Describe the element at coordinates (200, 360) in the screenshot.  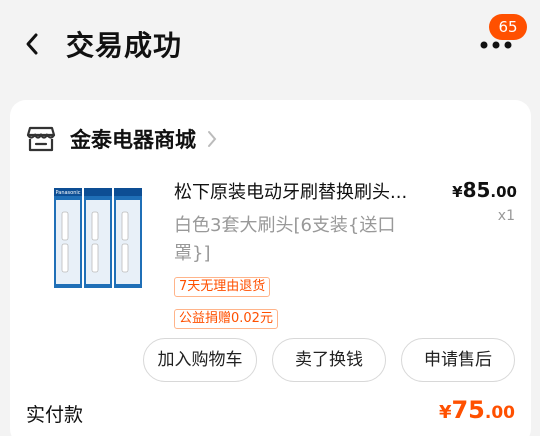
I see `add-to-cart-button: 加入购物车` at that location.